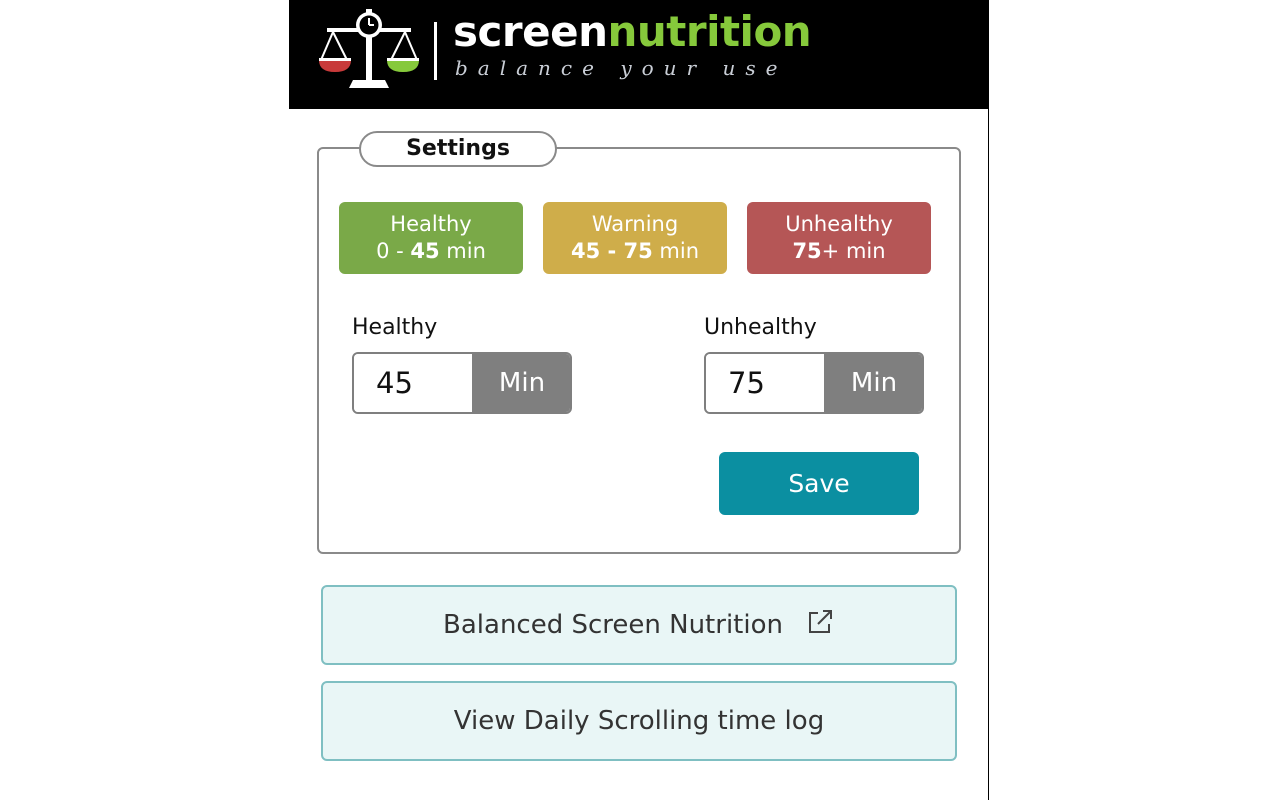 The width and height of the screenshot is (1280, 800). Describe the element at coordinates (393, 251) in the screenshot. I see `healthy-range-prefix: 0 -` at that location.